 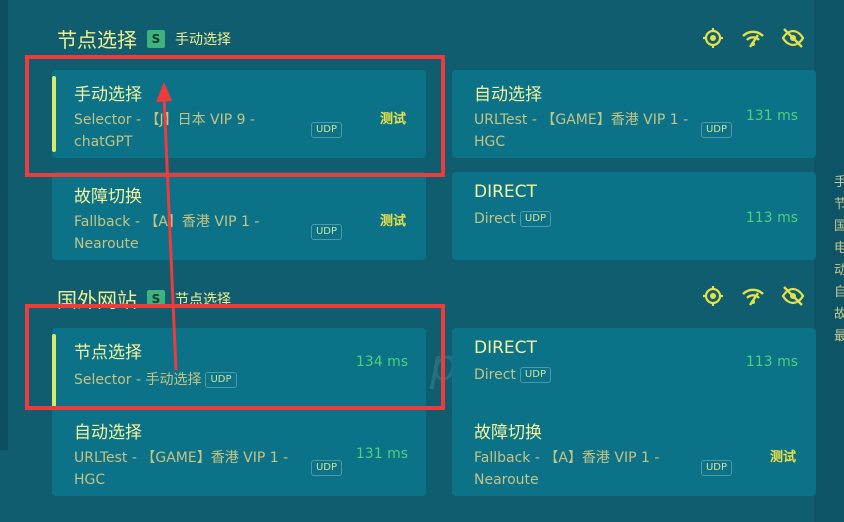 I want to click on annotation-arrow, so click(x=167, y=226).